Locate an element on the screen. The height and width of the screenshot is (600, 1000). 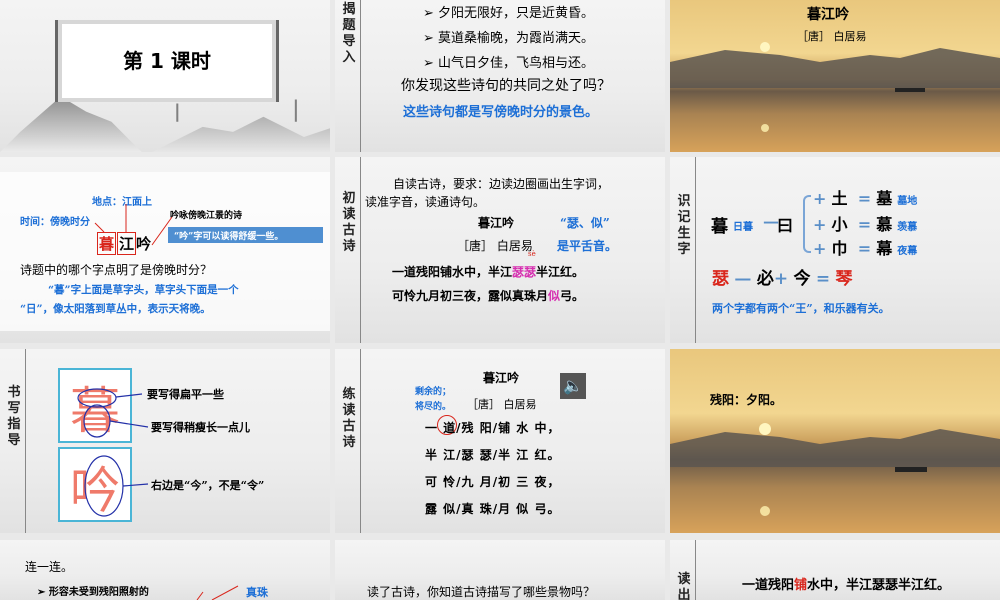
instruction-line-1: 自读古诗，要求：边读边圈画出生字词， is located at coordinates (501, 184).